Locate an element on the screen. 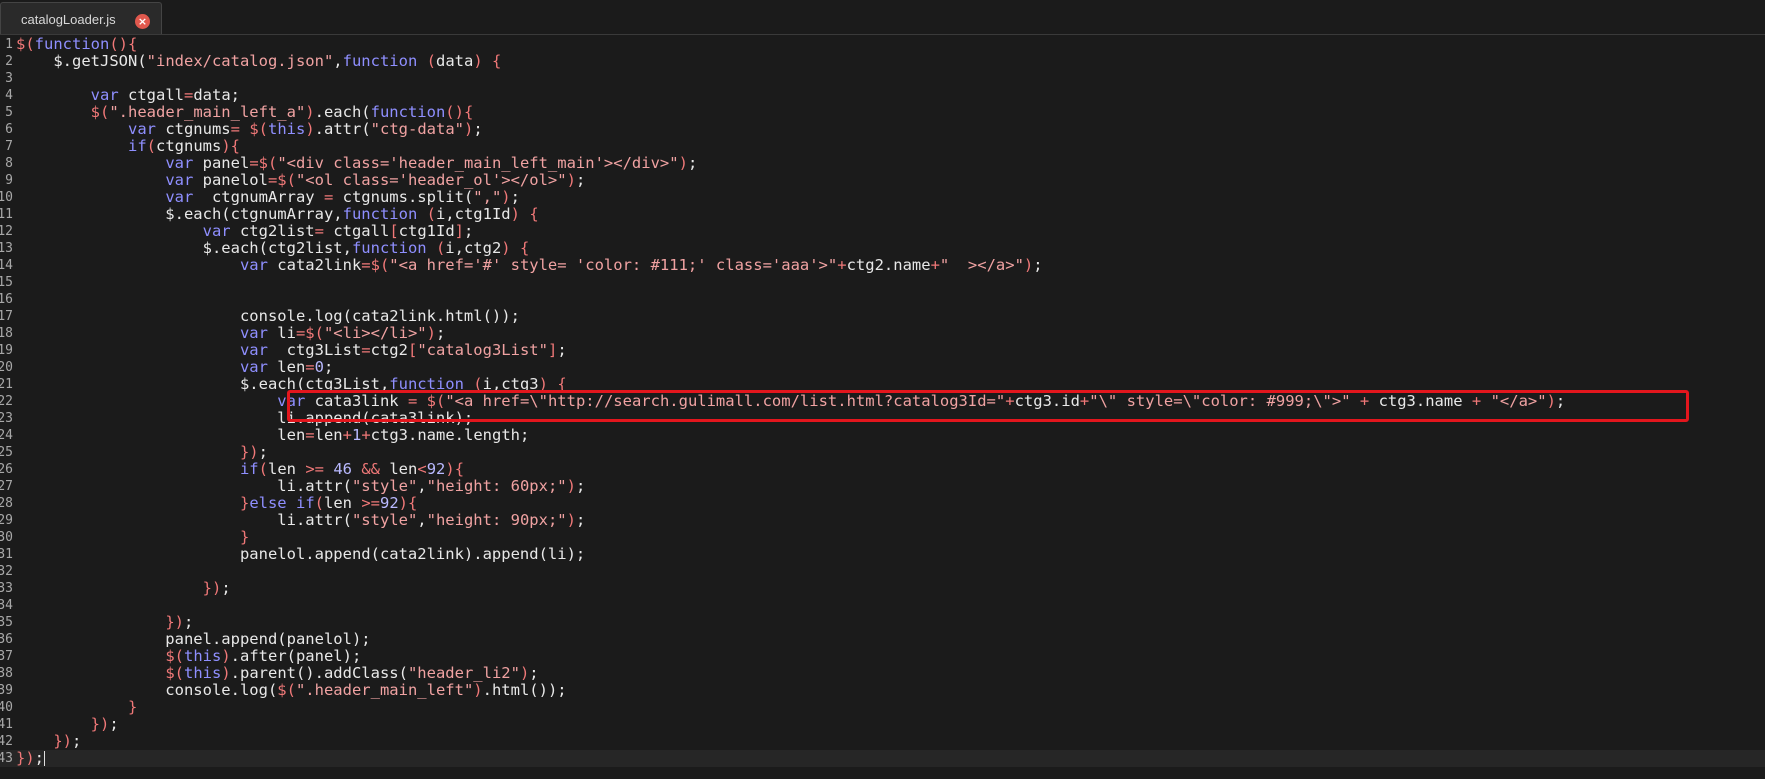 The height and width of the screenshot is (779, 1765). line-text: $(this).parent().addClass("header_li2"); is located at coordinates (277, 673).